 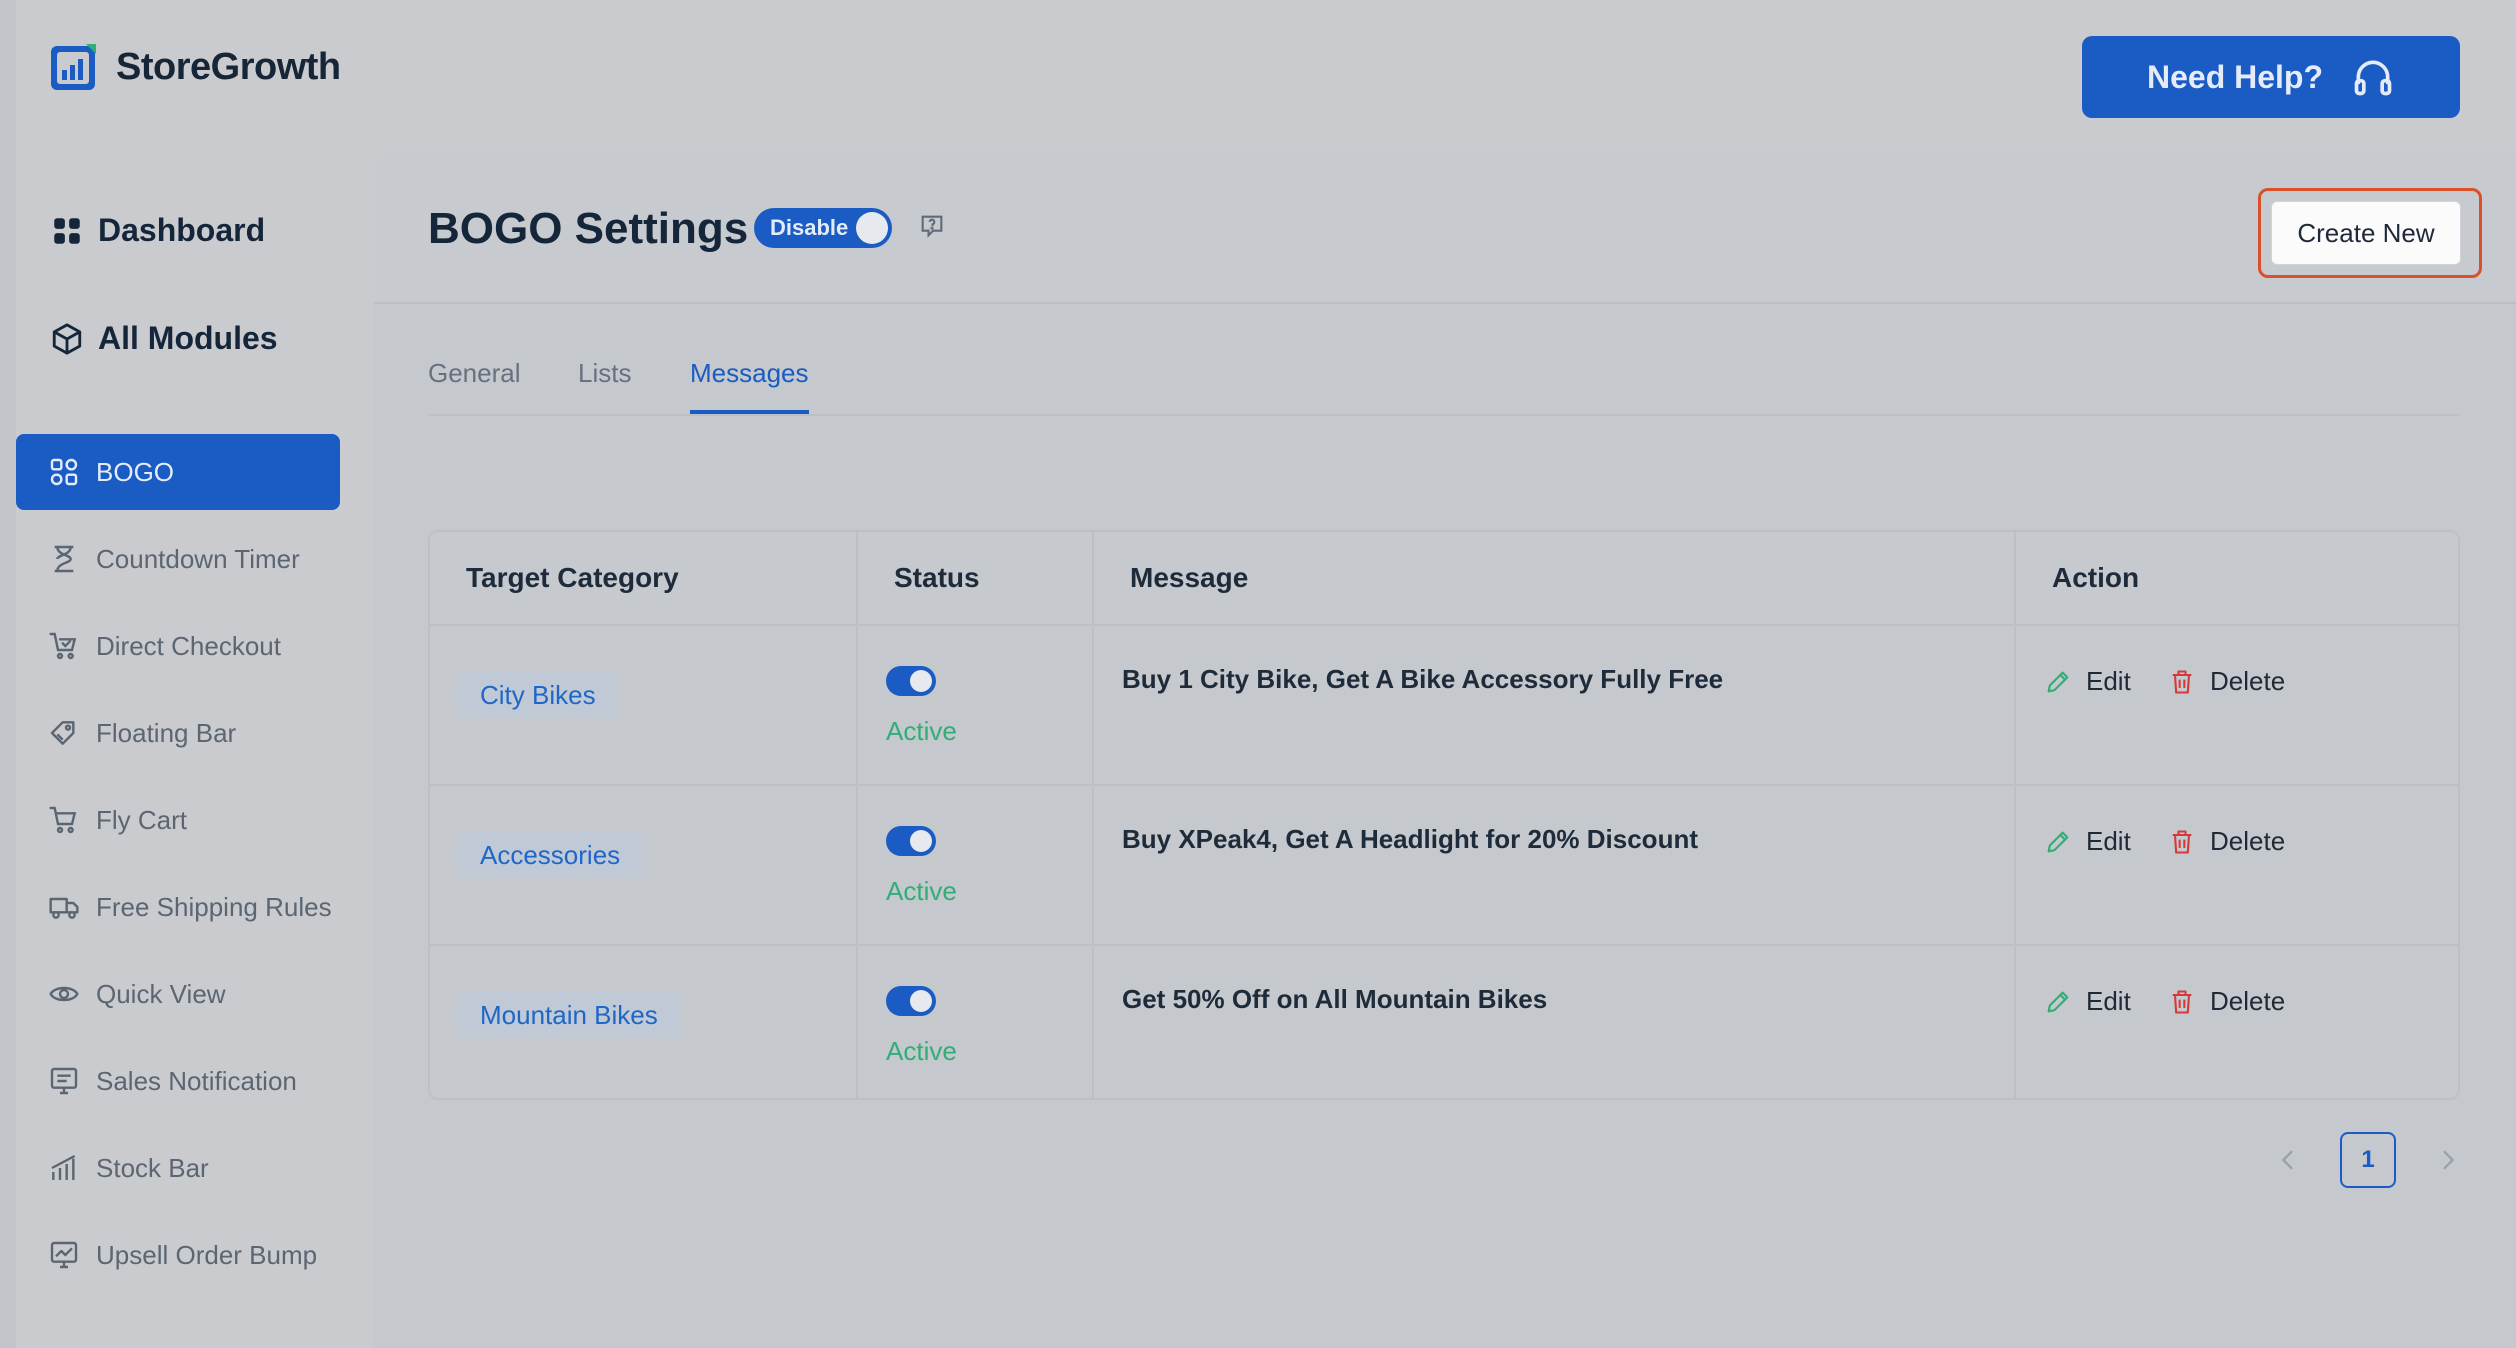 I want to click on cart-icon, so click(x=63, y=820).